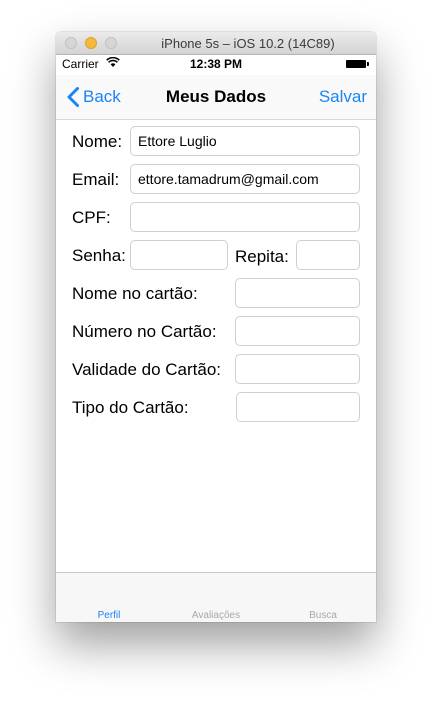  Describe the element at coordinates (297, 331) in the screenshot. I see `numero-cartao-field` at that location.